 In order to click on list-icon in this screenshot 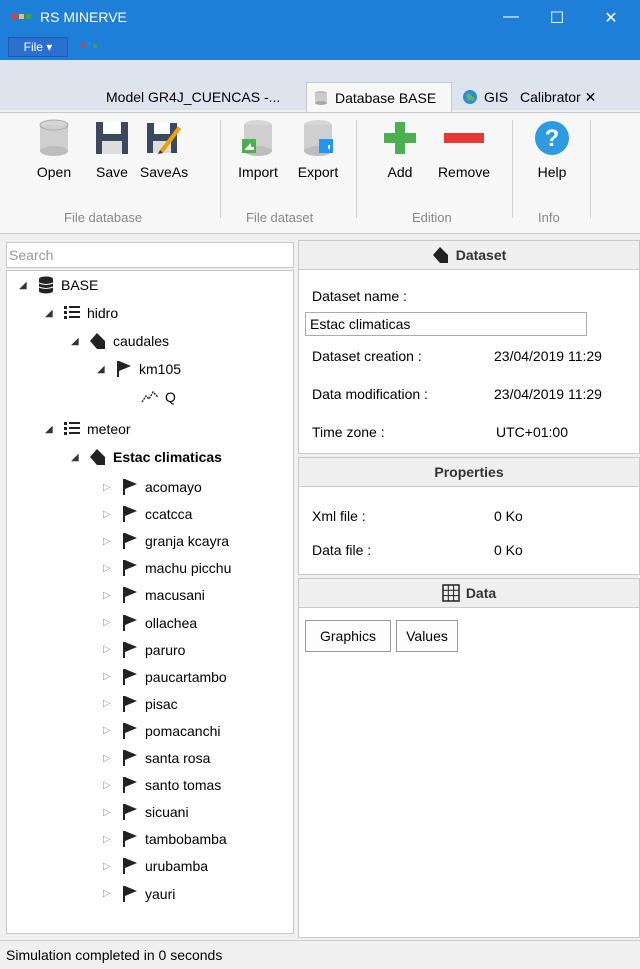, I will do `click(72, 312)`.